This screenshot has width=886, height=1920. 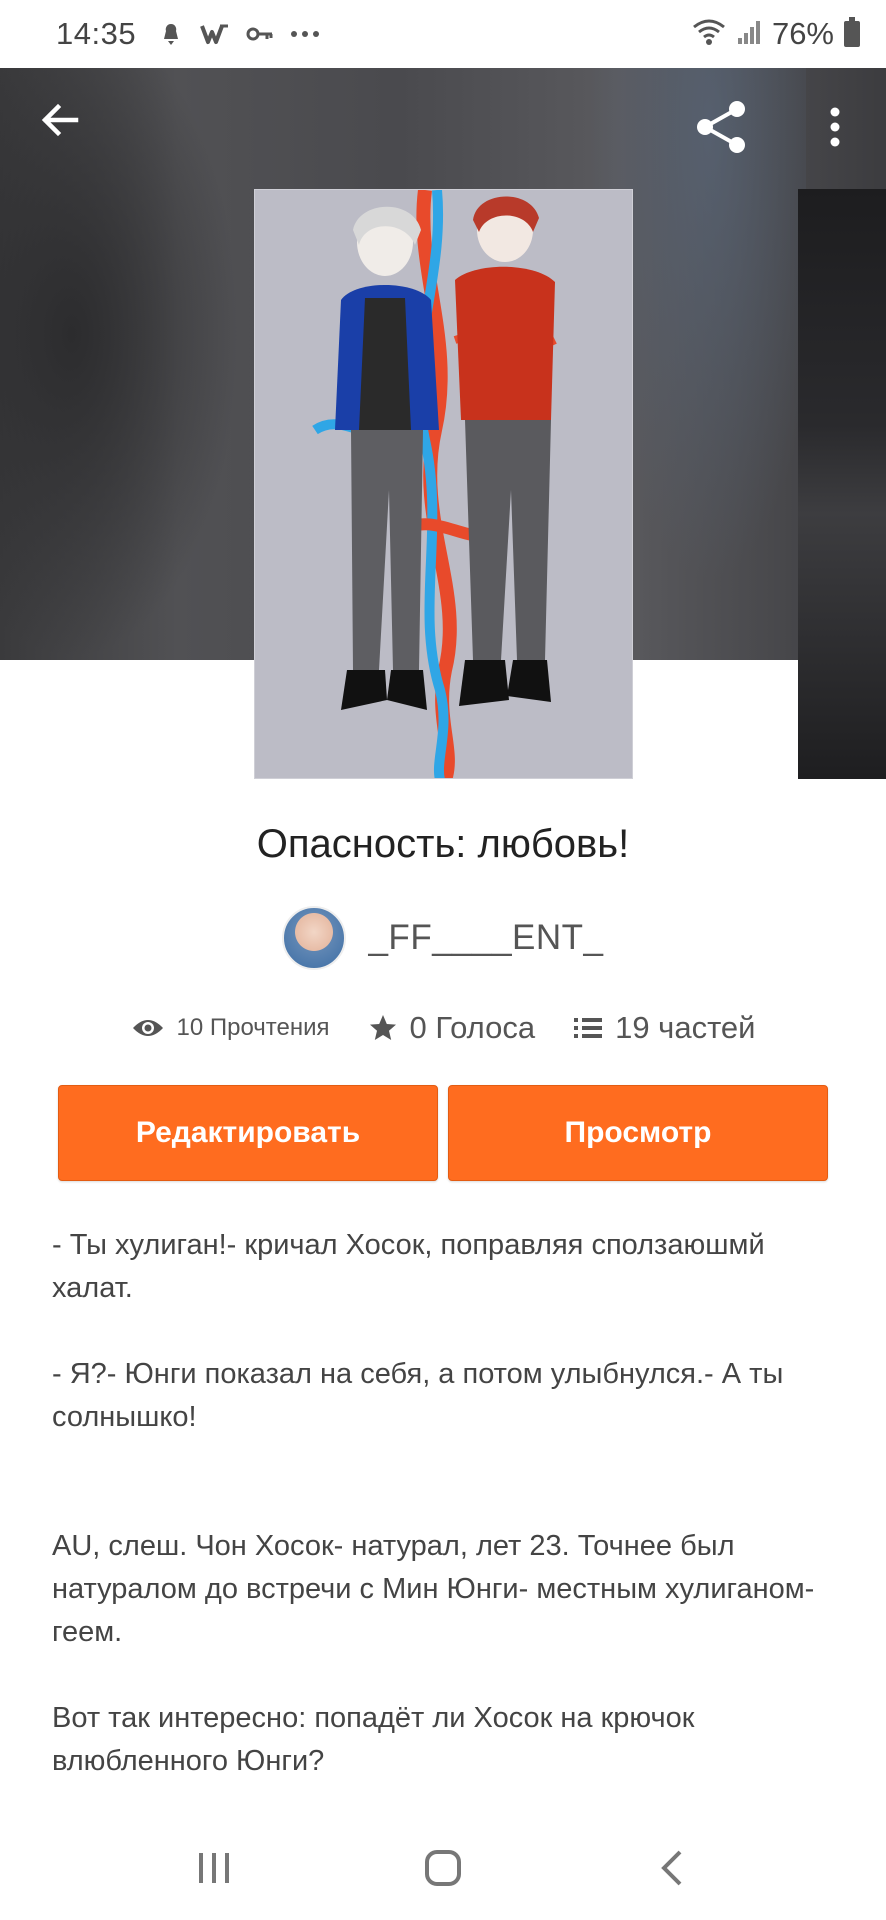 I want to click on recent-apps-button, so click(x=214, y=1868).